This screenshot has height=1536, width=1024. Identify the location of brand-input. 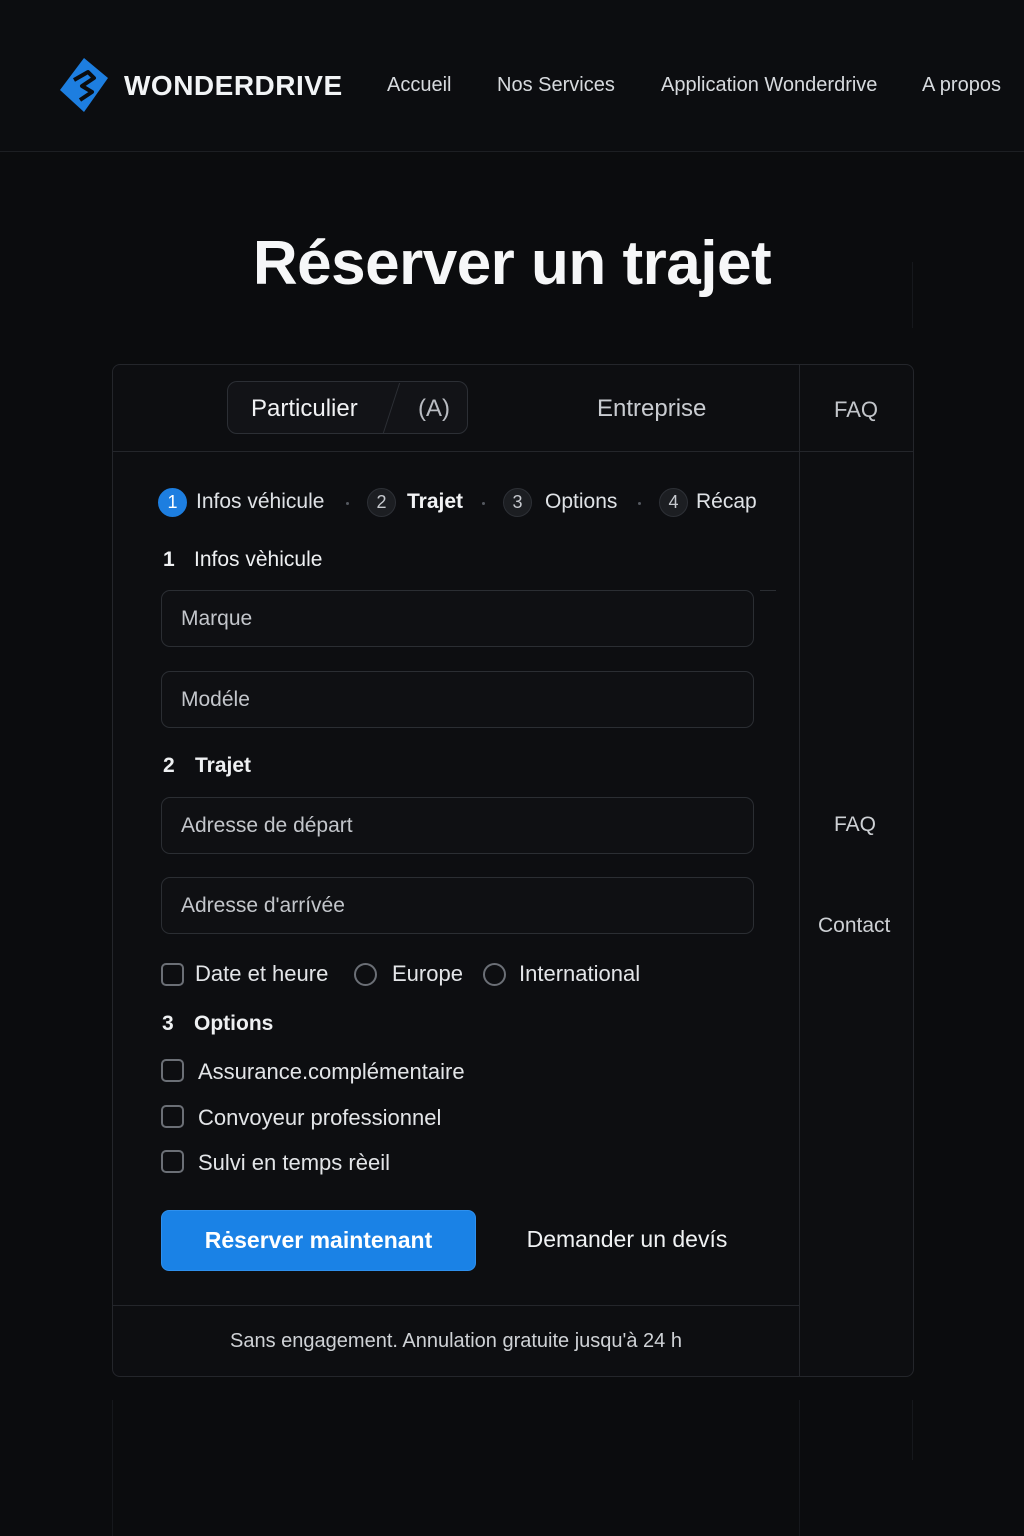
(457, 618).